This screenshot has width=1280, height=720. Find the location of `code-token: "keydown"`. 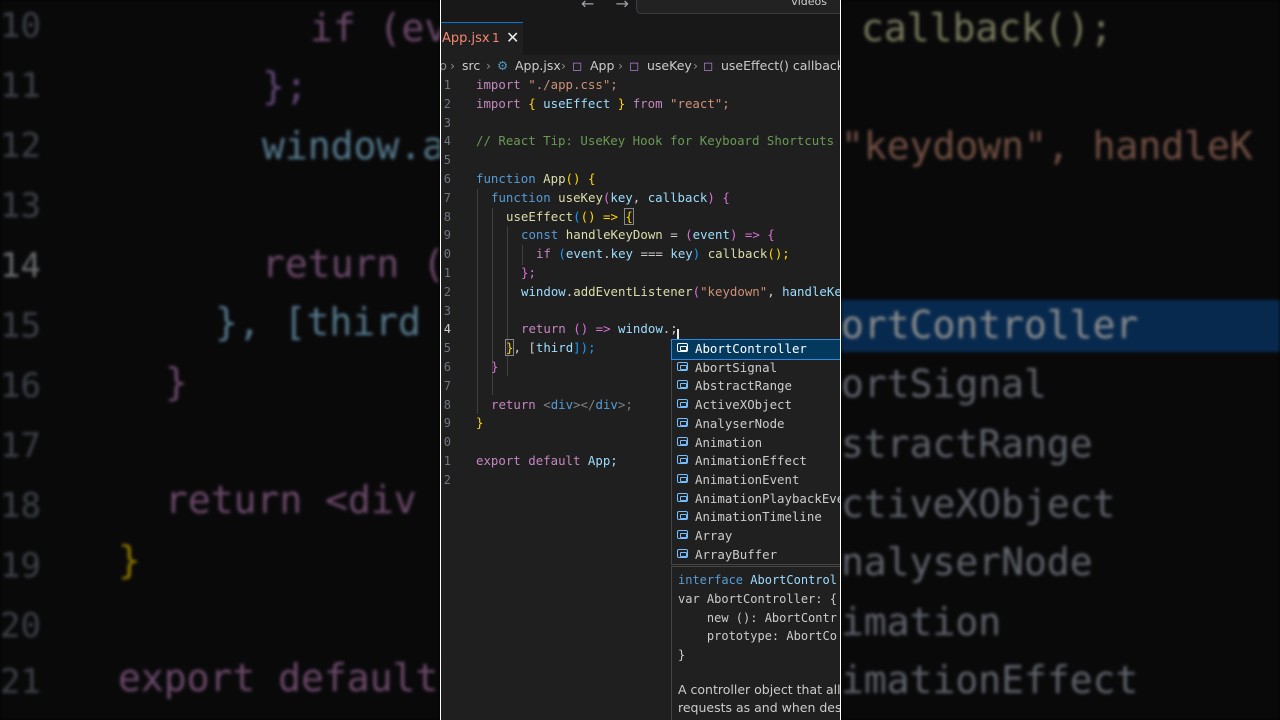

code-token: "keydown" is located at coordinates (734, 291).